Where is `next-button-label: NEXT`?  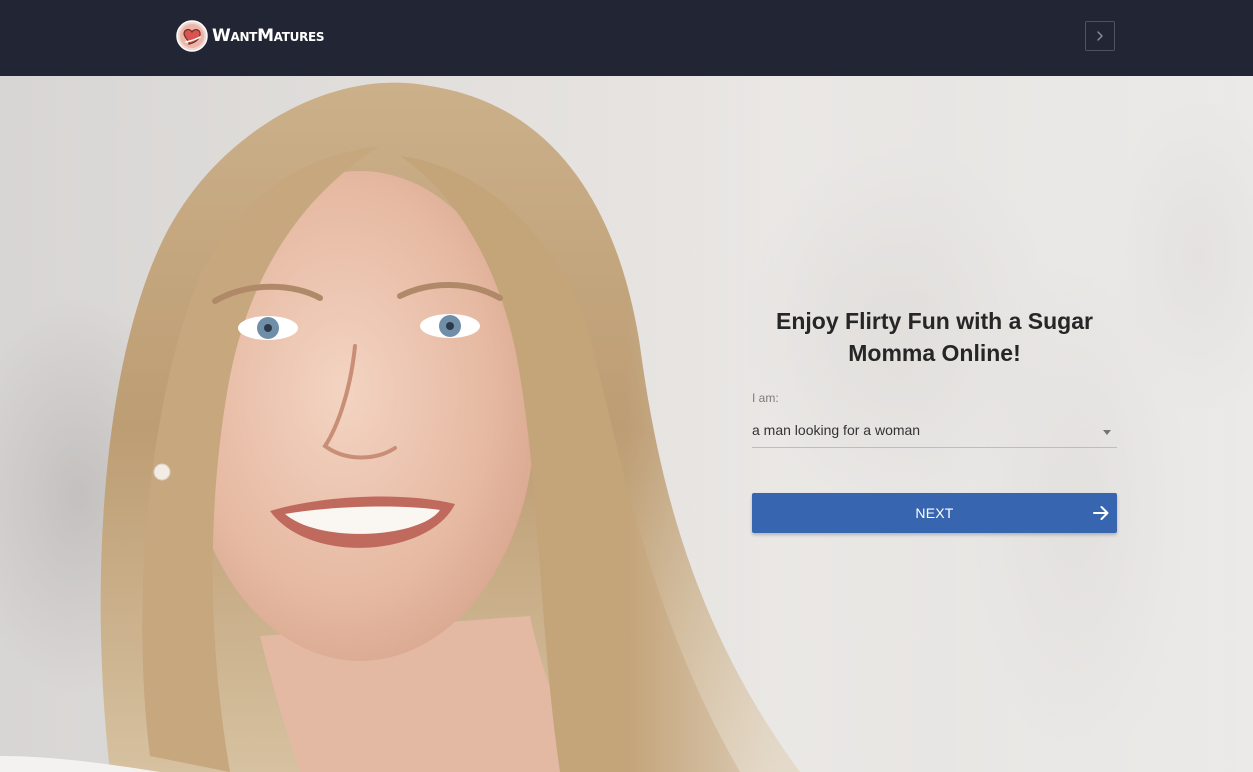
next-button-label: NEXT is located at coordinates (934, 513).